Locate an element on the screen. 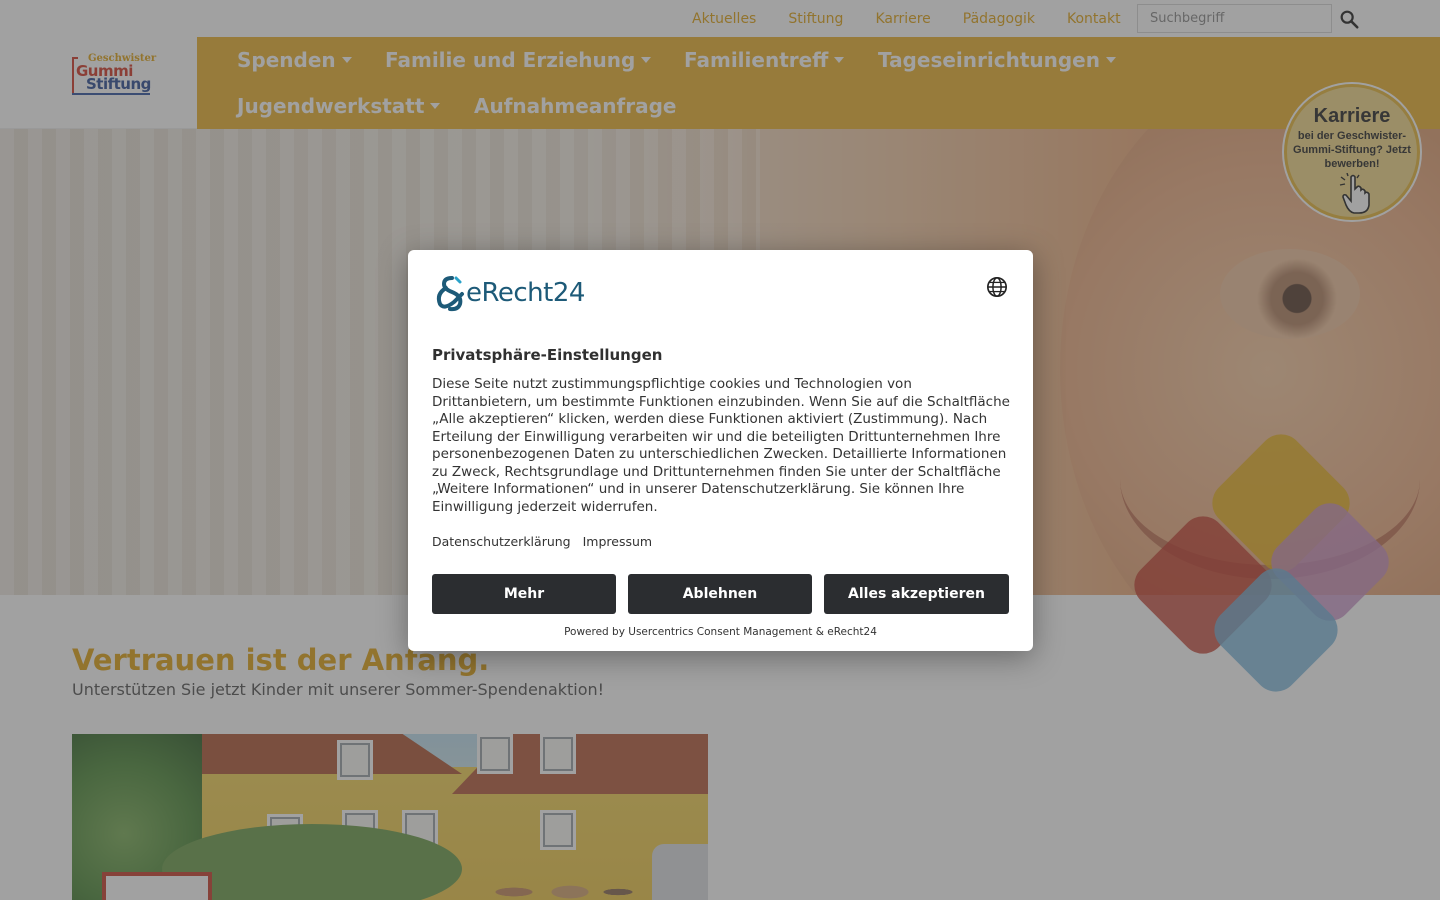 Image resolution: width=1440 pixels, height=900 pixels. more-button: Mehr is located at coordinates (524, 594).